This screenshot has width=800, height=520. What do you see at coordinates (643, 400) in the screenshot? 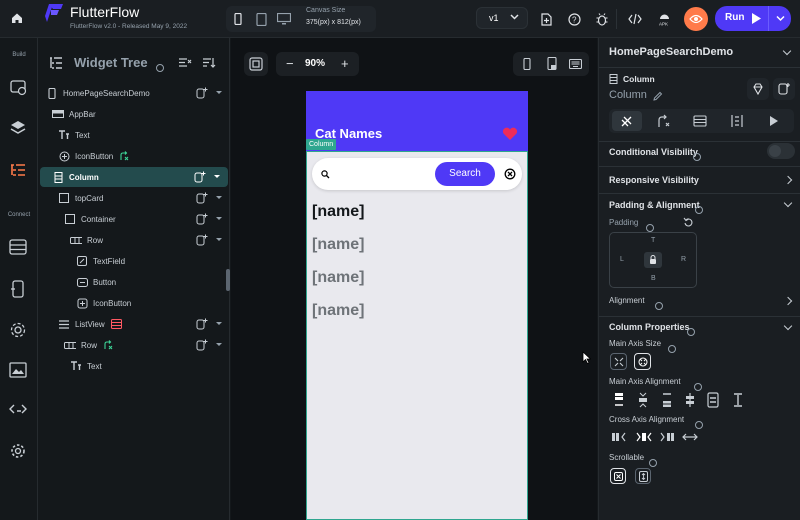
I see `align-center-icon` at bounding box center [643, 400].